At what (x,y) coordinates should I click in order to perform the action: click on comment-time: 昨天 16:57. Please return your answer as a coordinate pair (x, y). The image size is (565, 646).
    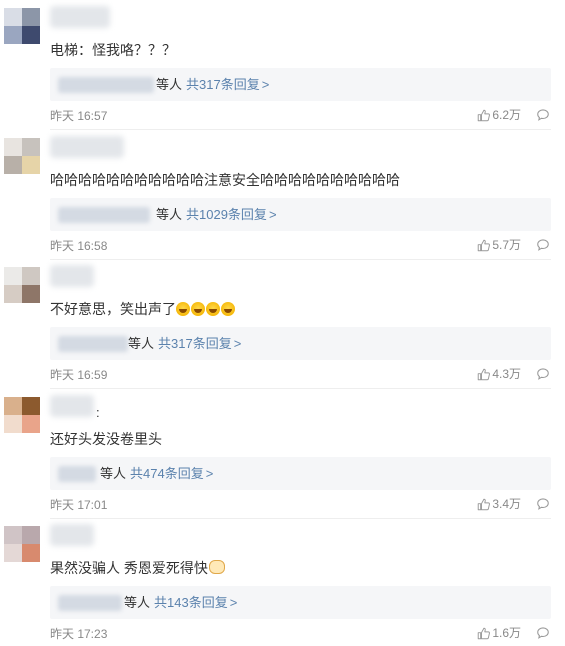
    Looking at the image, I should click on (79, 116).